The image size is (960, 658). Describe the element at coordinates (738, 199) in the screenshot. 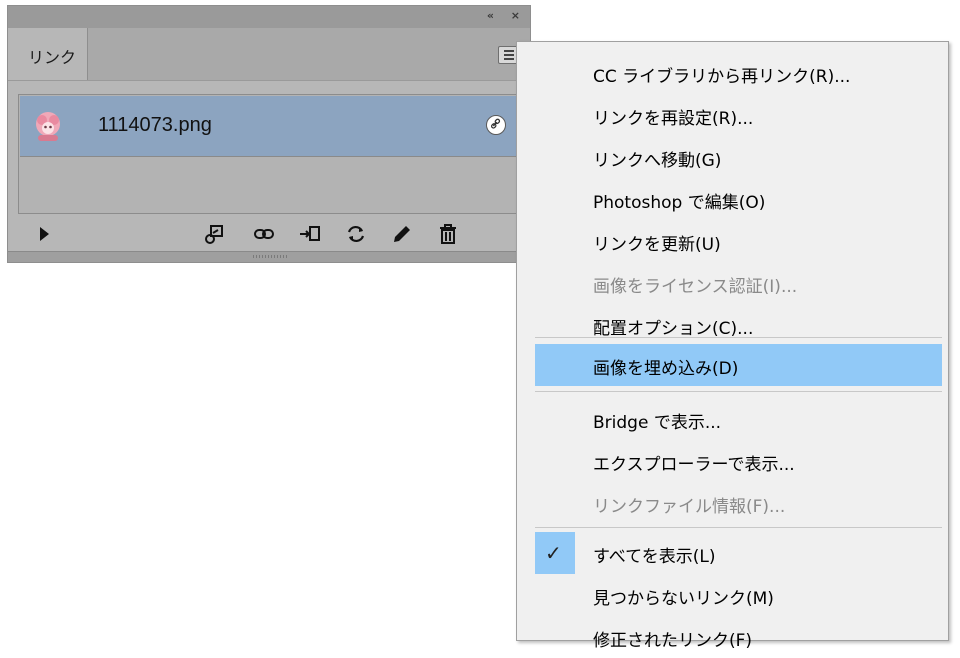

I see `menu-item-edit-in-photoshop: Photoshop で編集(O)` at that location.